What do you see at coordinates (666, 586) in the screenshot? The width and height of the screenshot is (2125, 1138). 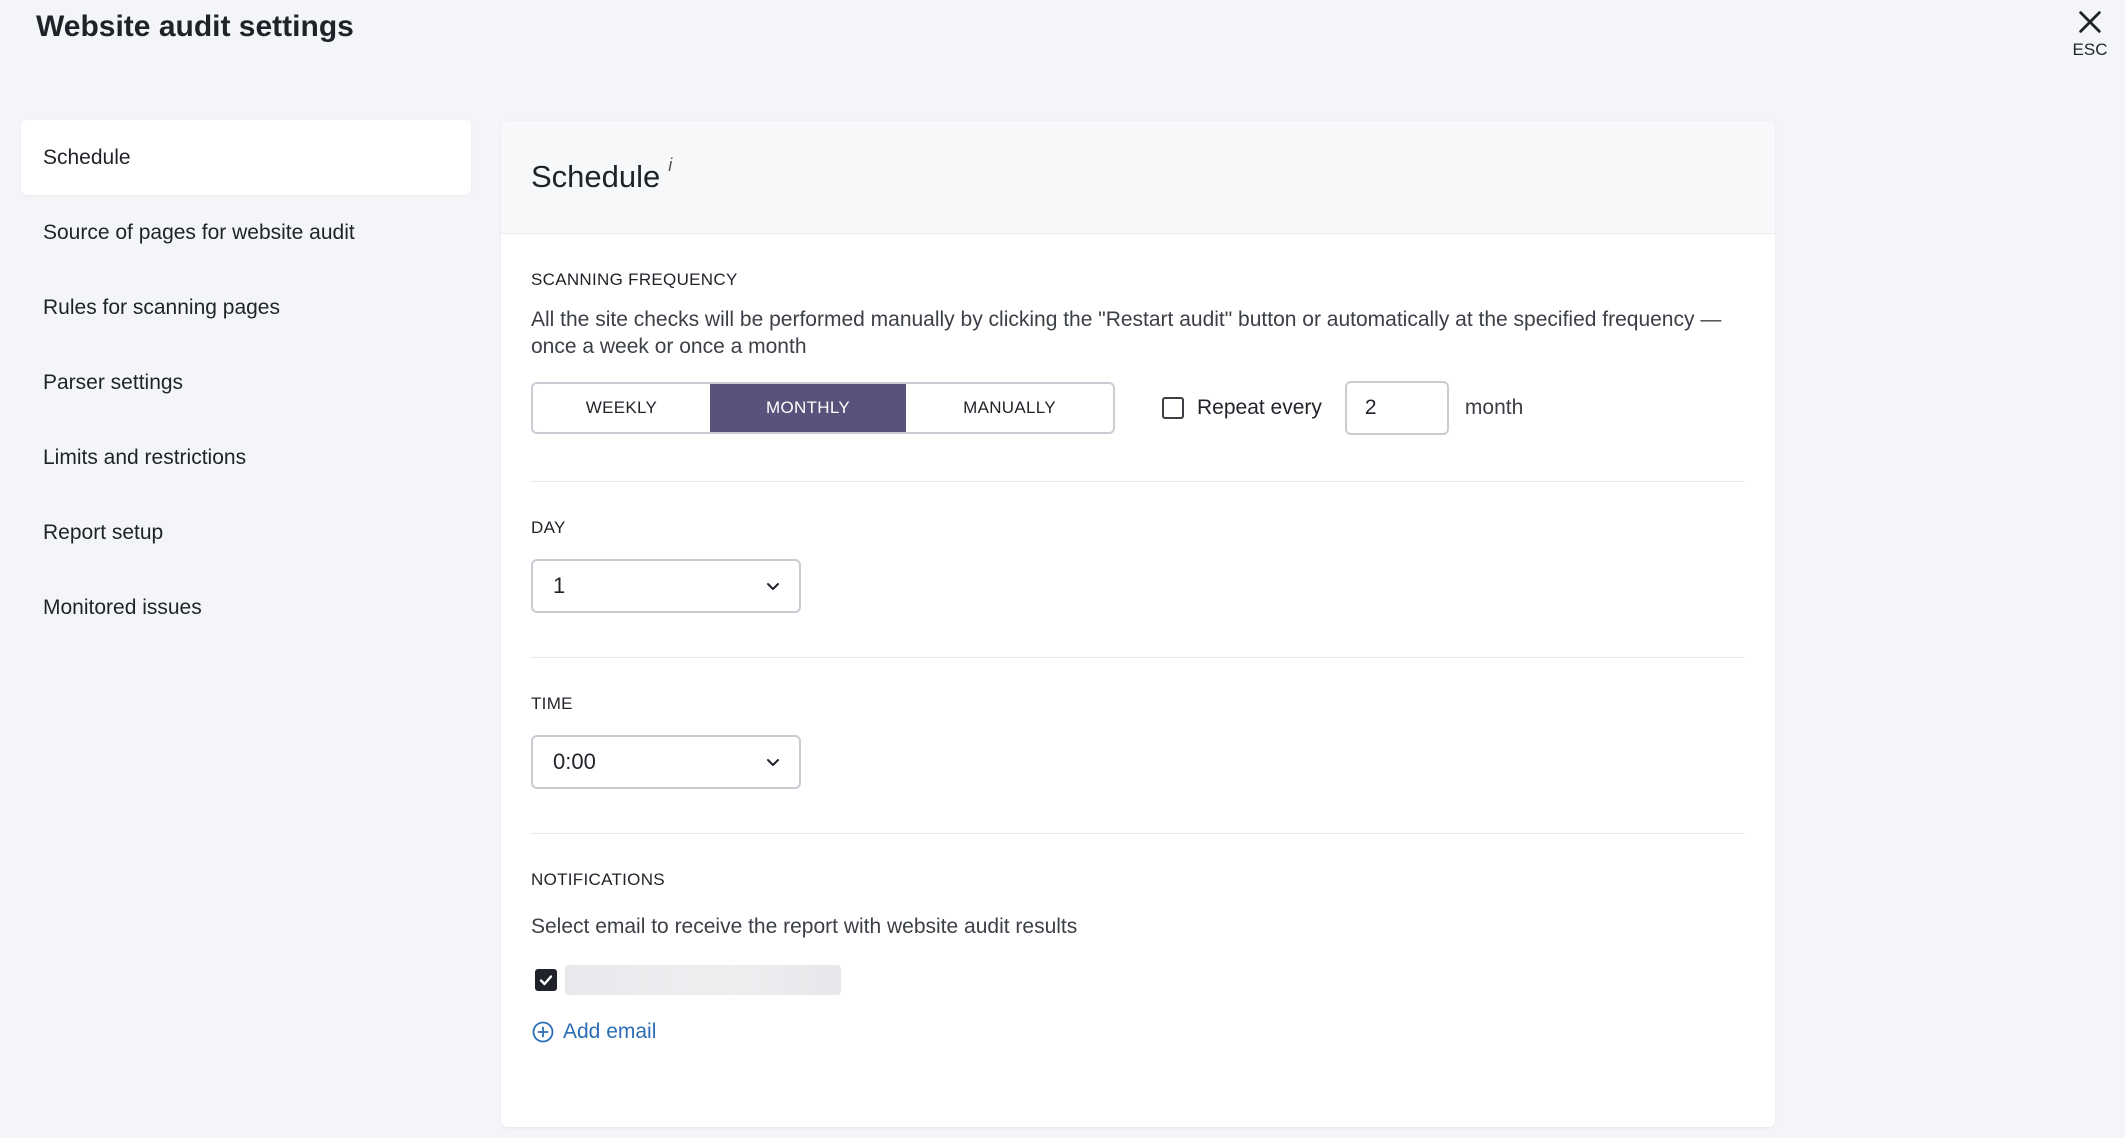 I see `day-select: 1` at bounding box center [666, 586].